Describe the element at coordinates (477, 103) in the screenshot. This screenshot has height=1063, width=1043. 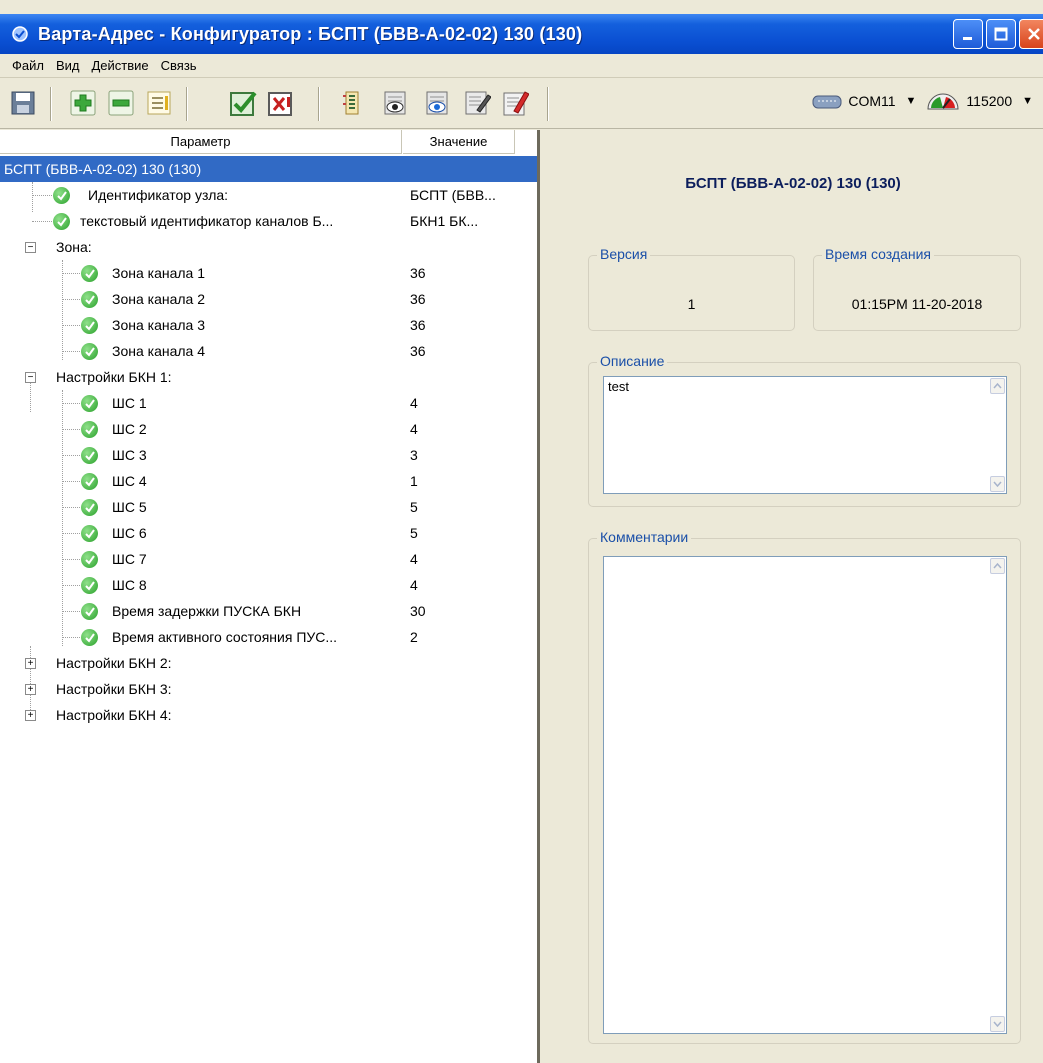
I see `write-button` at that location.